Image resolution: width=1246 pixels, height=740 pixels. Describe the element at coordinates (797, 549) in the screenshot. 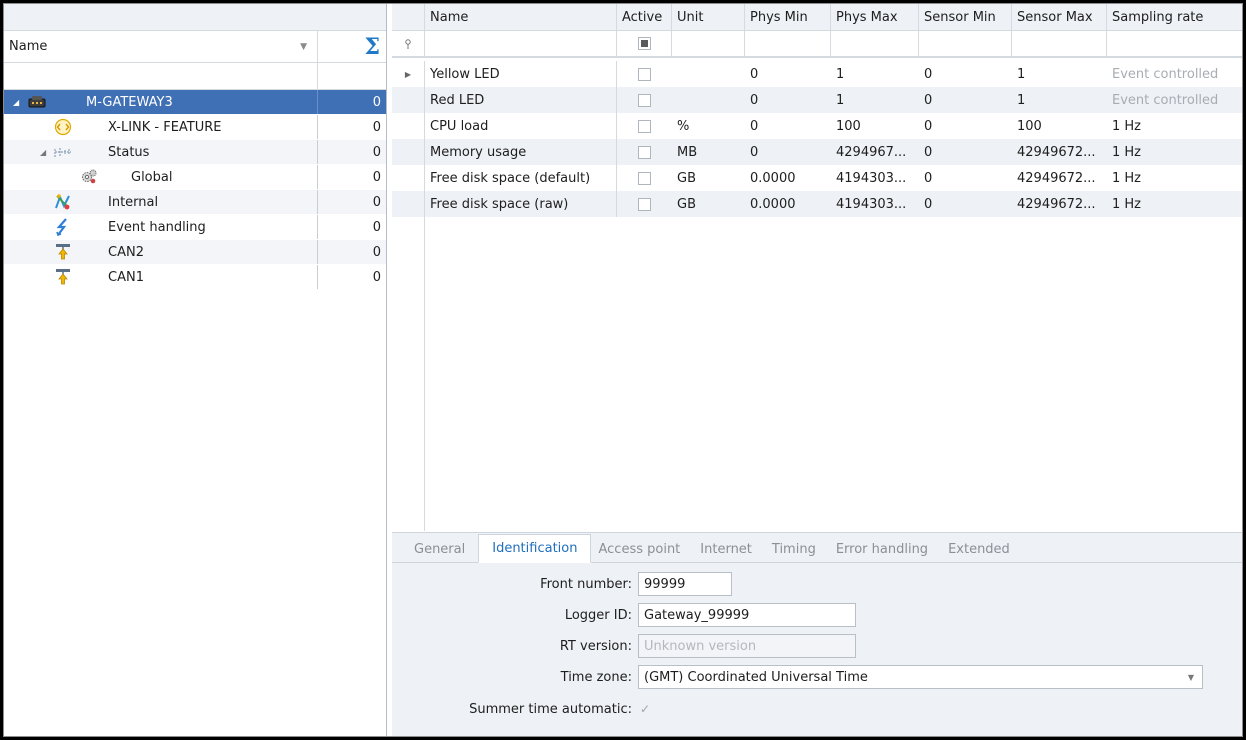

I see `tab-timing: Timing` at that location.